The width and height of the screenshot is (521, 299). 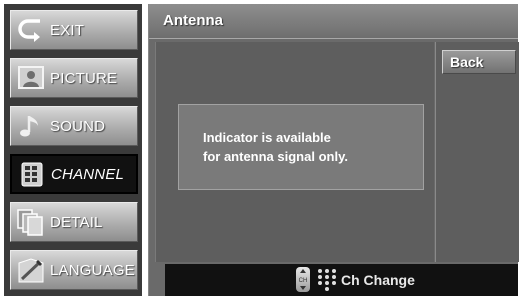 I want to click on sidebar-item-label: SOUND, so click(x=78, y=126).